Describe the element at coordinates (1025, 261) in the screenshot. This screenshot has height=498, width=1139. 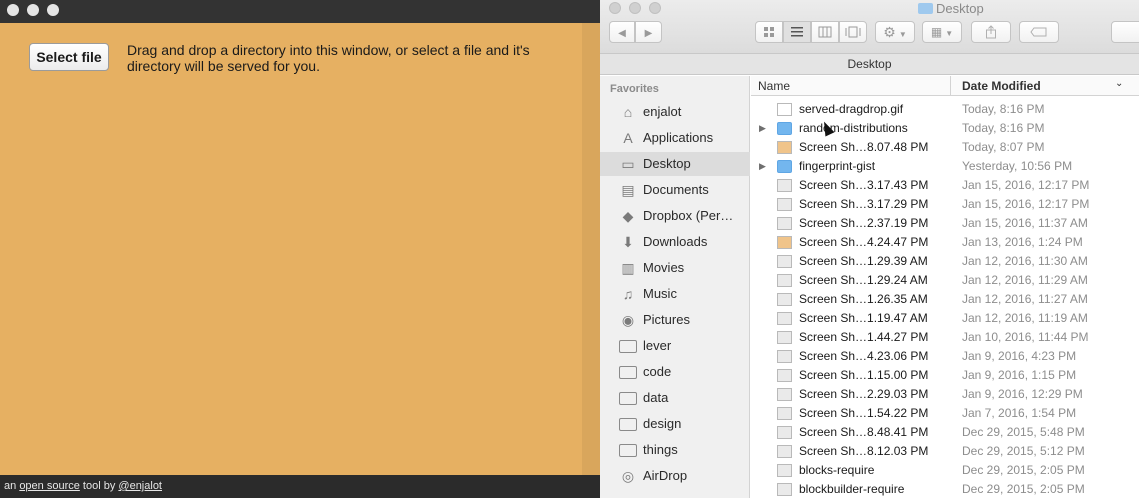
I see `file-date: Jan 12, 2016, 11:30 AM` at that location.